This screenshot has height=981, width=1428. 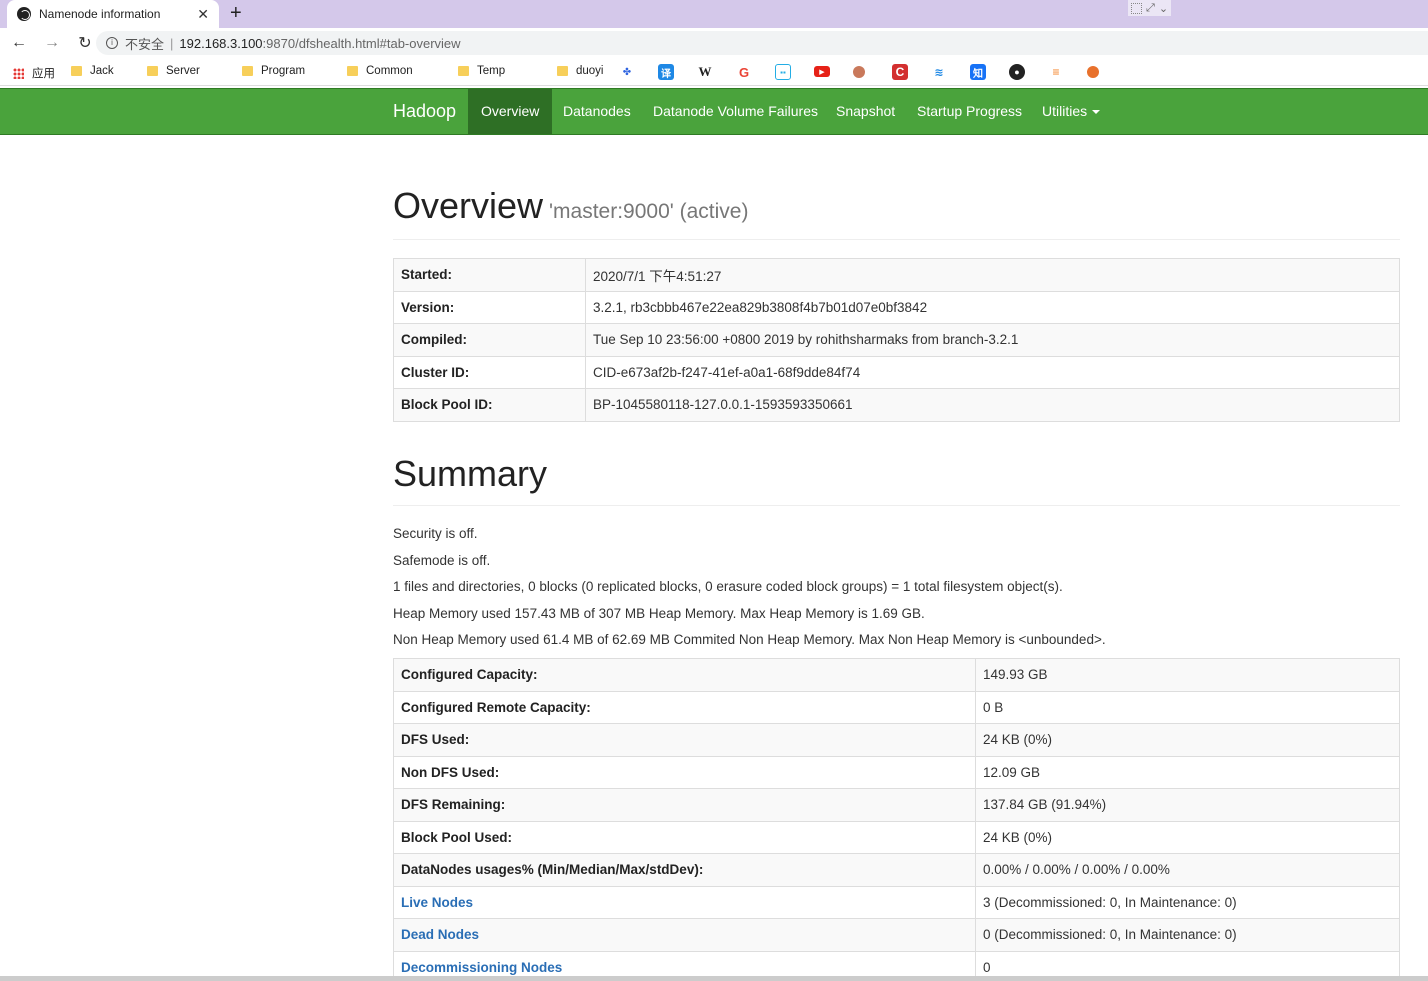 What do you see at coordinates (590, 71) in the screenshot?
I see `bookmark-label: duoyi` at bounding box center [590, 71].